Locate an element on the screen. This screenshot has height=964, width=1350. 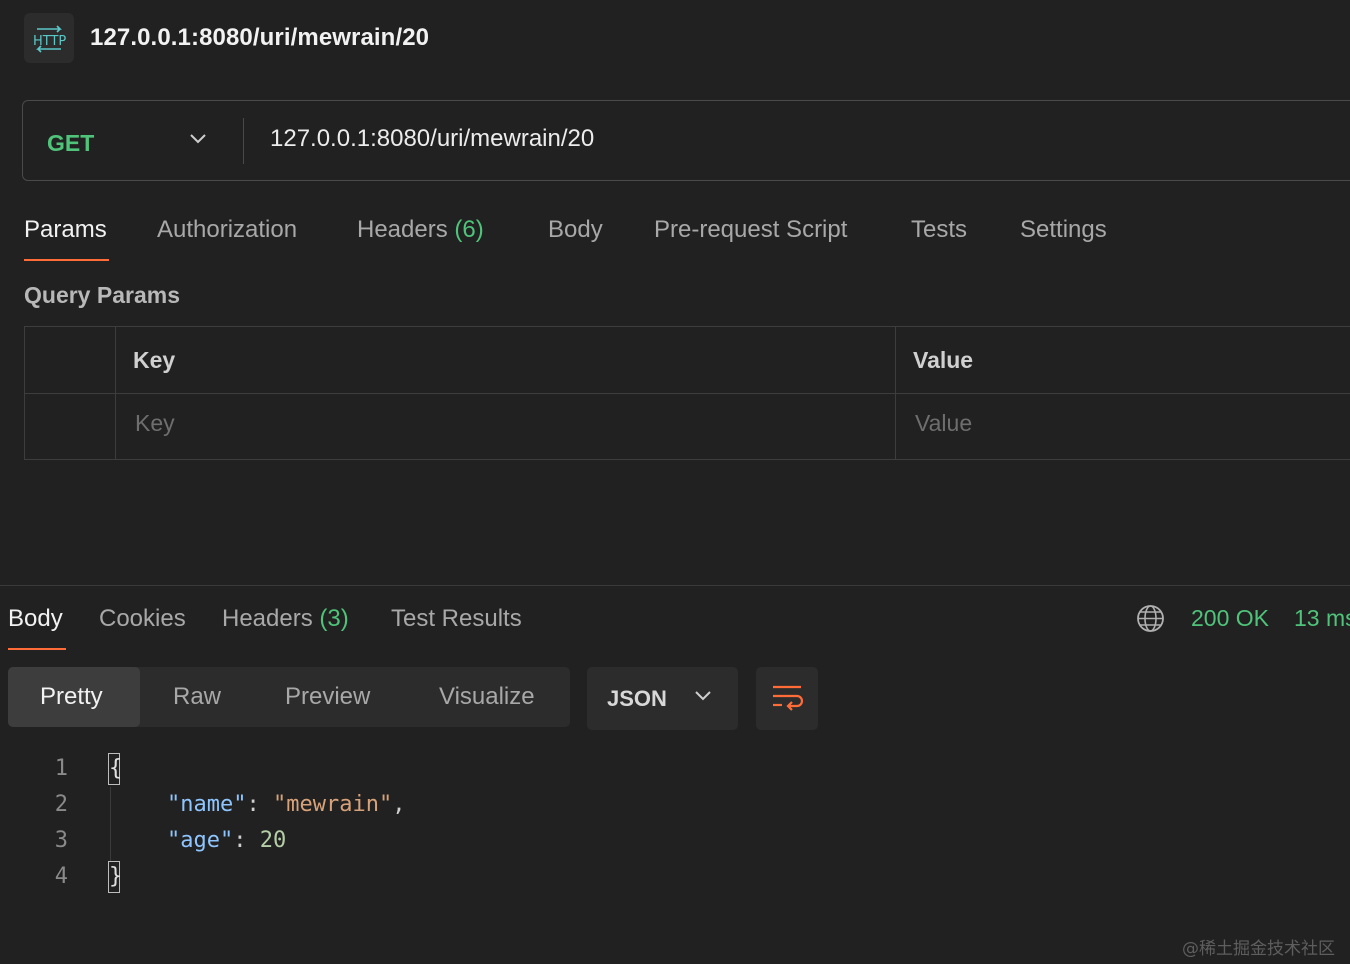
http-icon: HTTP is located at coordinates (49, 39).